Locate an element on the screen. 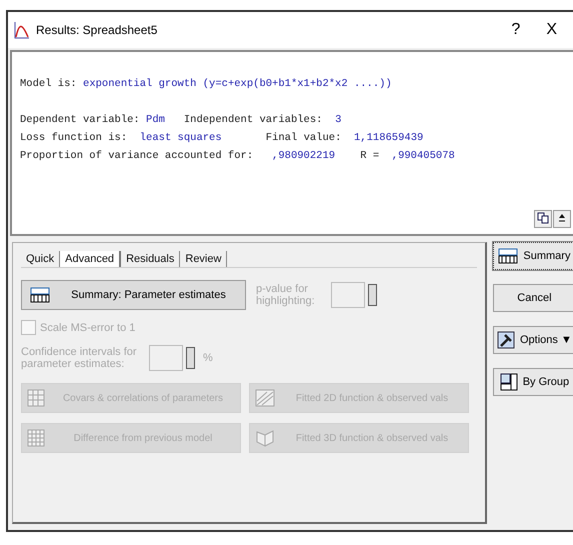 This screenshot has width=573, height=545. field-label: p-value for highlighting: is located at coordinates (286, 295).